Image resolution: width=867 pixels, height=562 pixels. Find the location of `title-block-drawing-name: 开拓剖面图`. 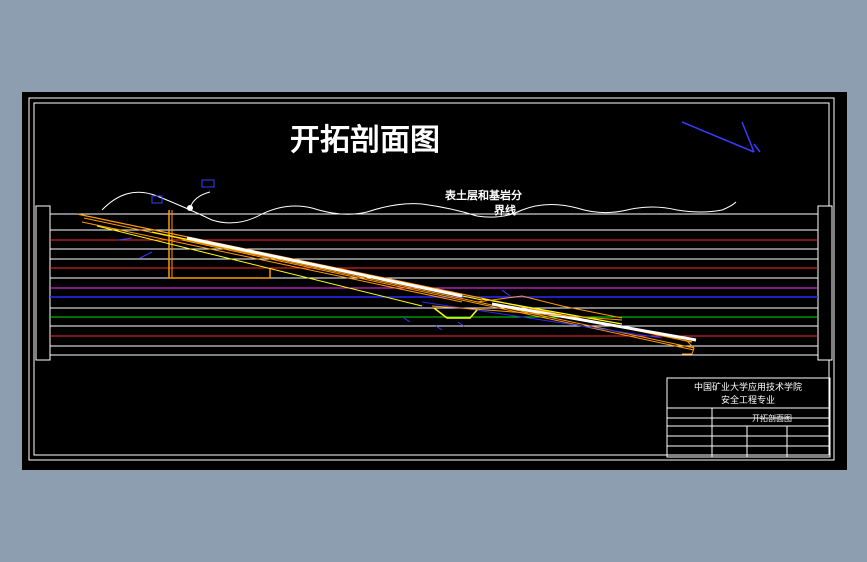

title-block-drawing-name: 开拓剖面图 is located at coordinates (772, 418).